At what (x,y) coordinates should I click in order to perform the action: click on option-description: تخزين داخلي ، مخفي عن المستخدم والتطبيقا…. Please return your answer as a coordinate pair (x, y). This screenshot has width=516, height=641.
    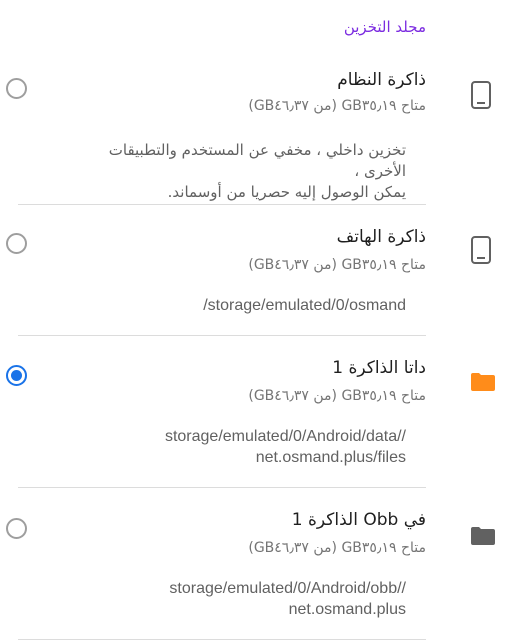
    Looking at the image, I should click on (256, 171).